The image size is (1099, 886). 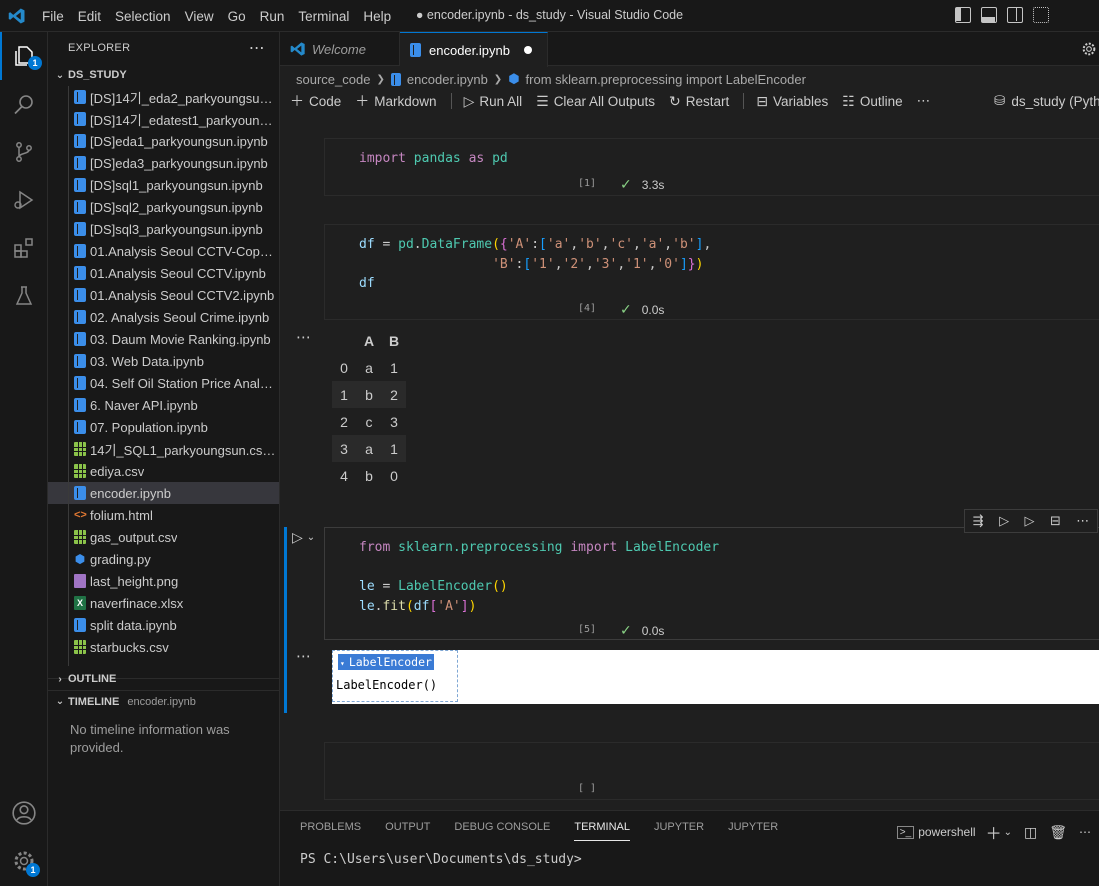 I want to click on tab-encoder-notebook: encoder.ipynb, so click(x=474, y=49).